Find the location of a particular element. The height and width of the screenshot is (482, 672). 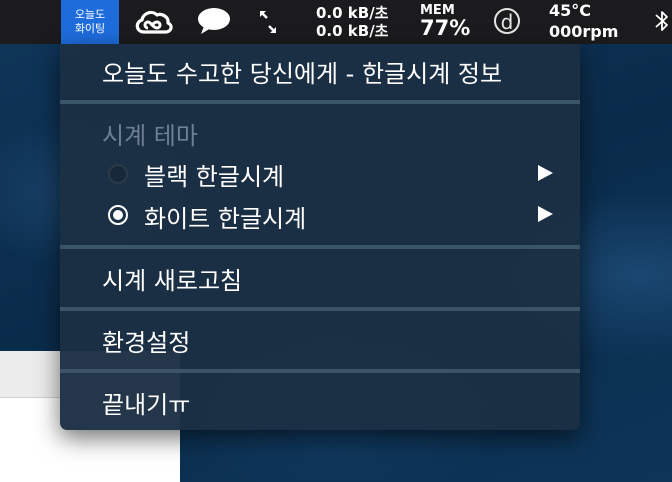

menu-item-about: 오늘도 수고한 당신에게 - 한글시계 정보 is located at coordinates (302, 71).